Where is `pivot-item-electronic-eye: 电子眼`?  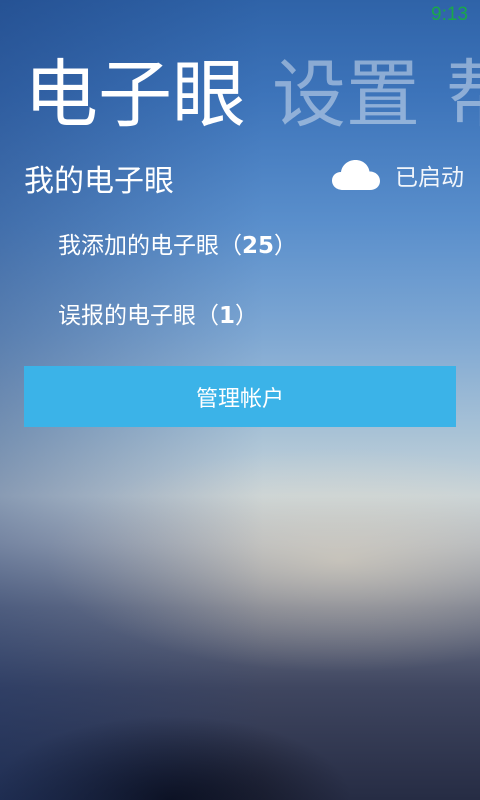 pivot-item-electronic-eye: 电子眼 is located at coordinates (135, 95).